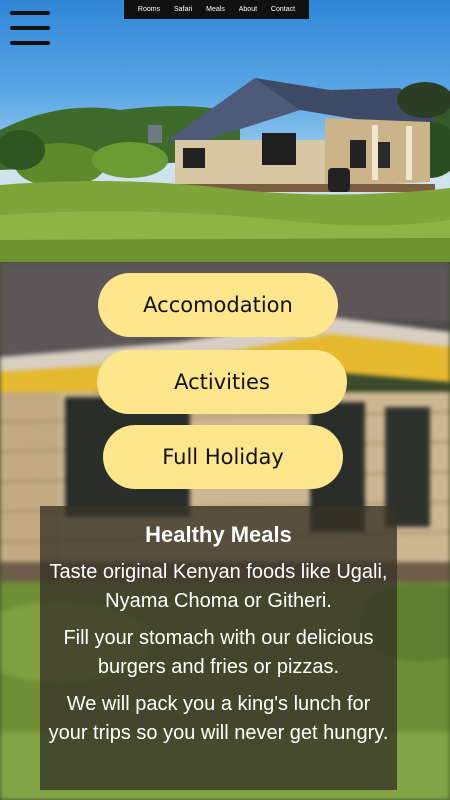  I want to click on top-navigation: Rooms Safari Meals About Contact, so click(216, 9).